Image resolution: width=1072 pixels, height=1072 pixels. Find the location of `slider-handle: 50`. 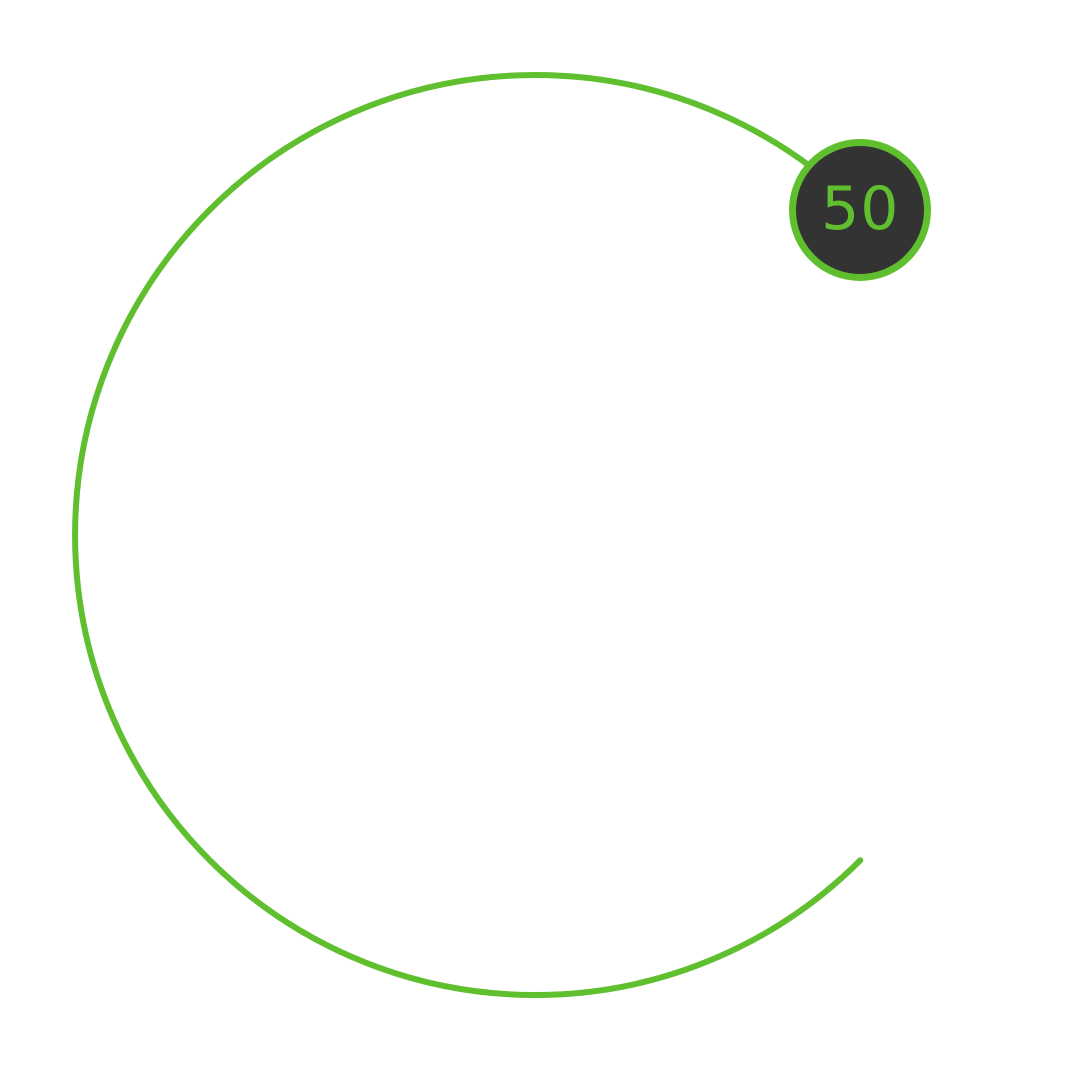

slider-handle: 50 is located at coordinates (860, 209).